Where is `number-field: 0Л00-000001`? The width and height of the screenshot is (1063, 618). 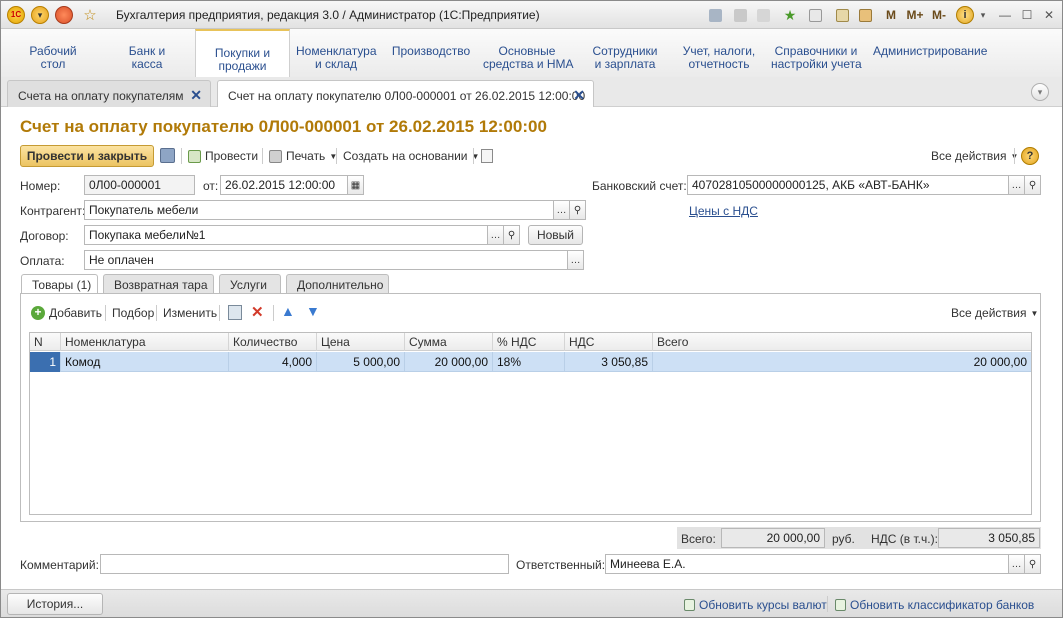 number-field: 0Л00-000001 is located at coordinates (139, 185).